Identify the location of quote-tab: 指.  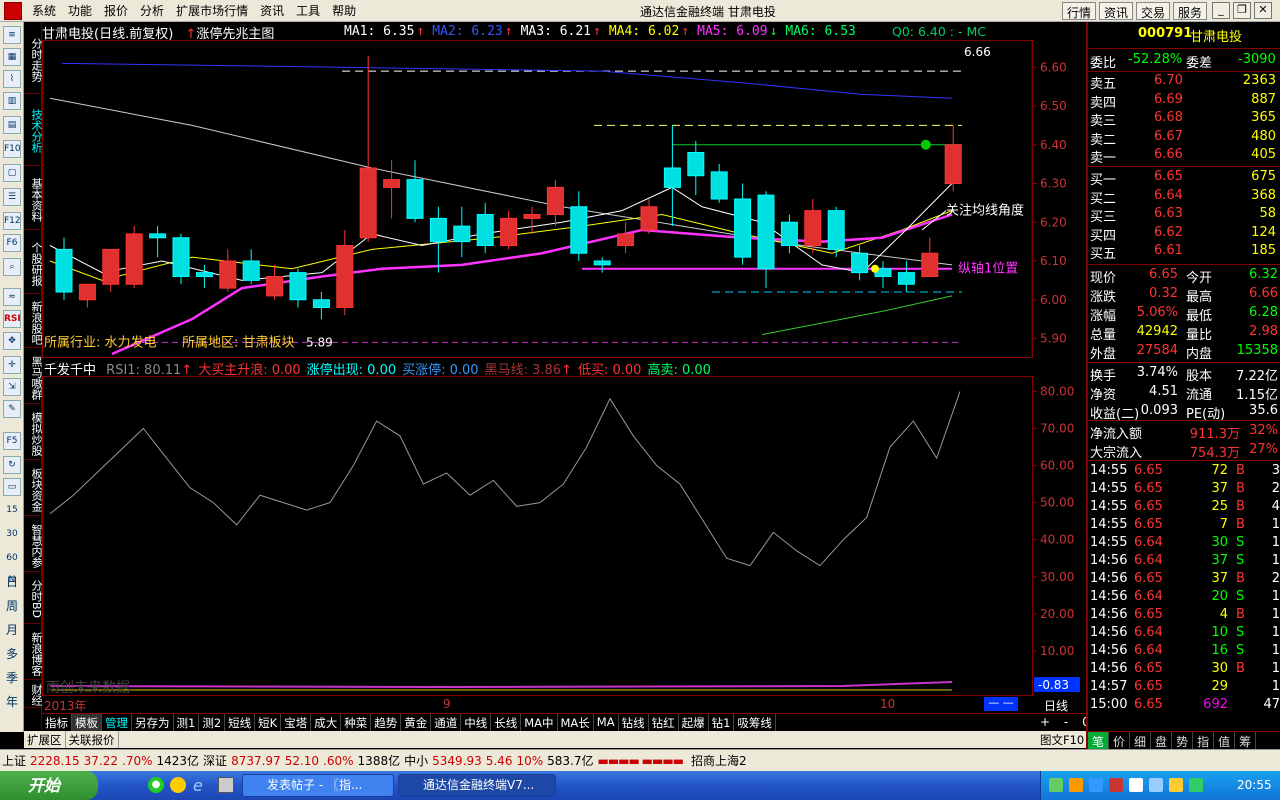
(1204, 740).